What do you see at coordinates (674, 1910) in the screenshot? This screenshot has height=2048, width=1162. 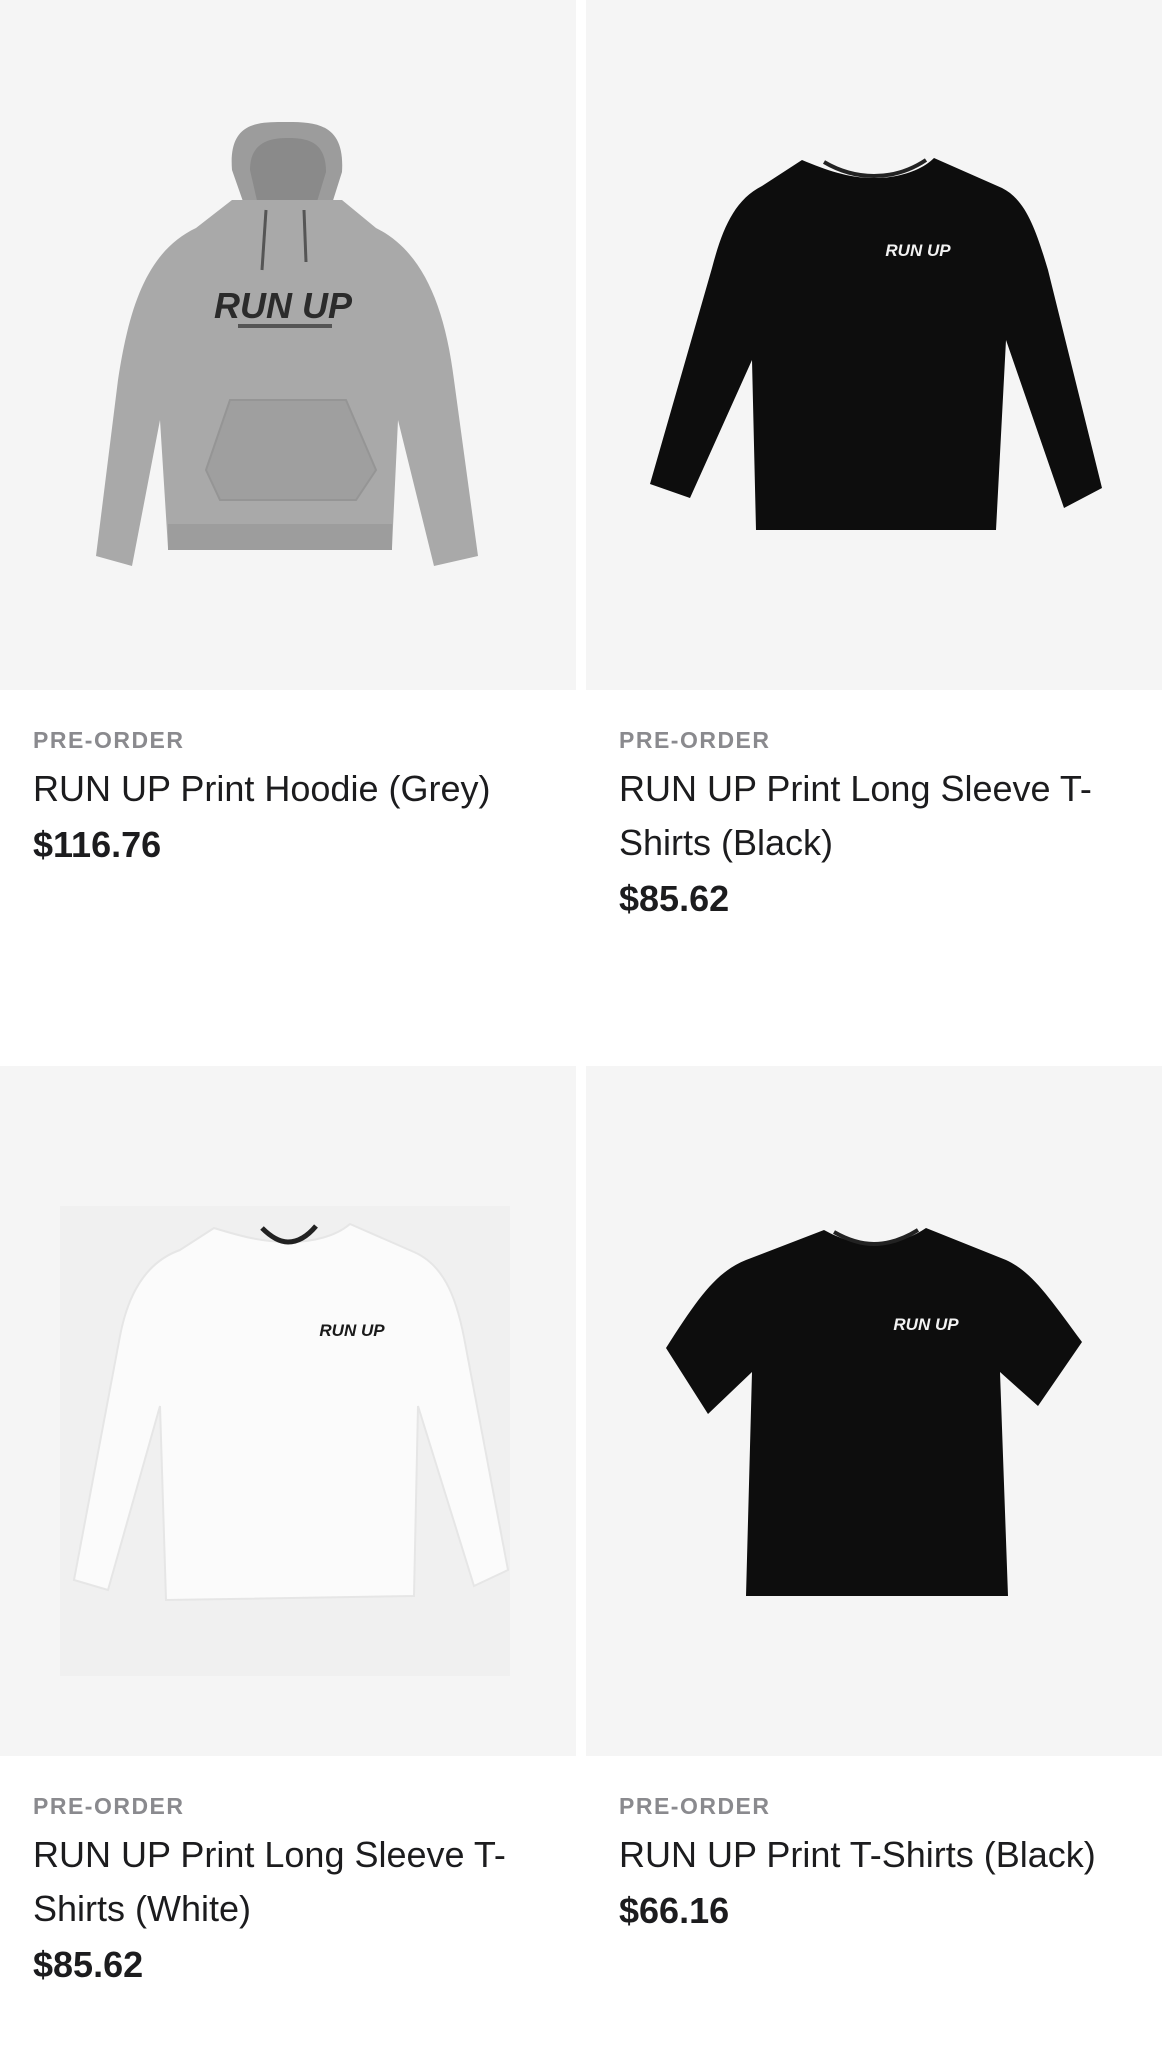 I see `product-price: $66.16` at bounding box center [674, 1910].